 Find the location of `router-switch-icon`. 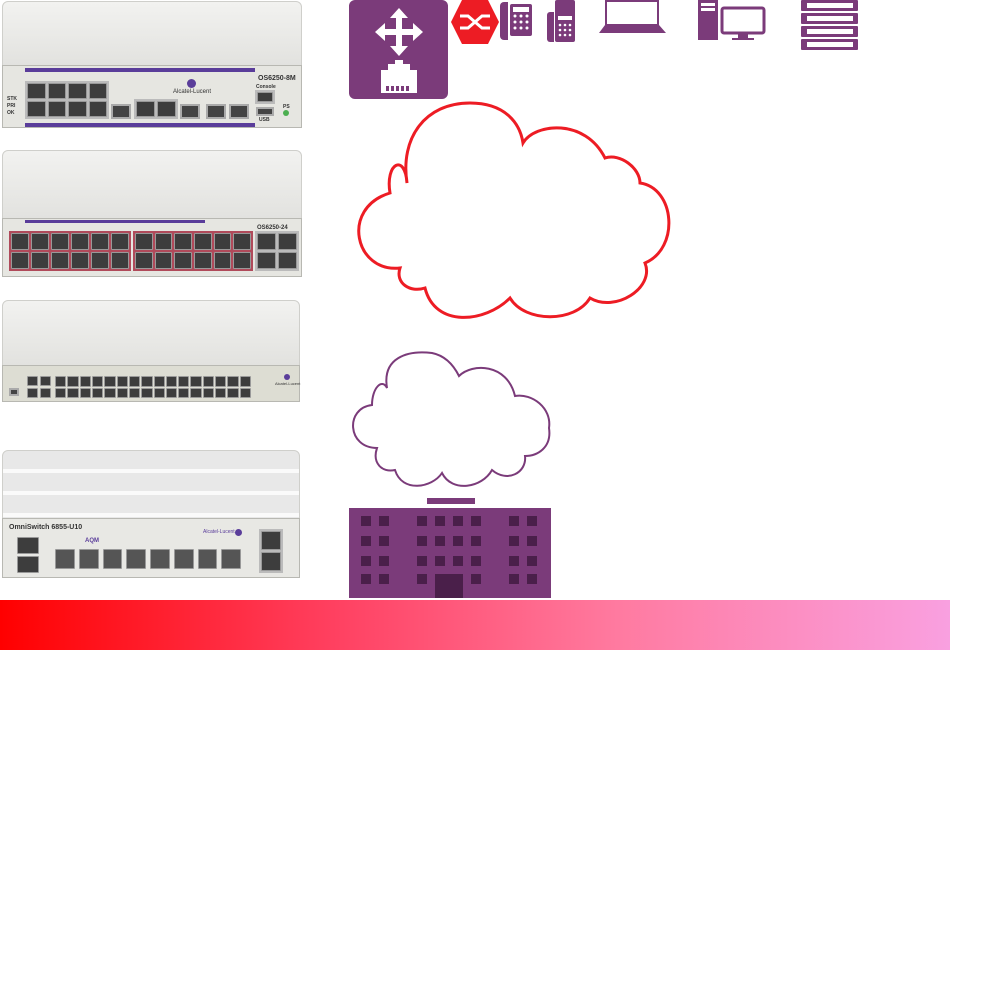

router-switch-icon is located at coordinates (398, 49).